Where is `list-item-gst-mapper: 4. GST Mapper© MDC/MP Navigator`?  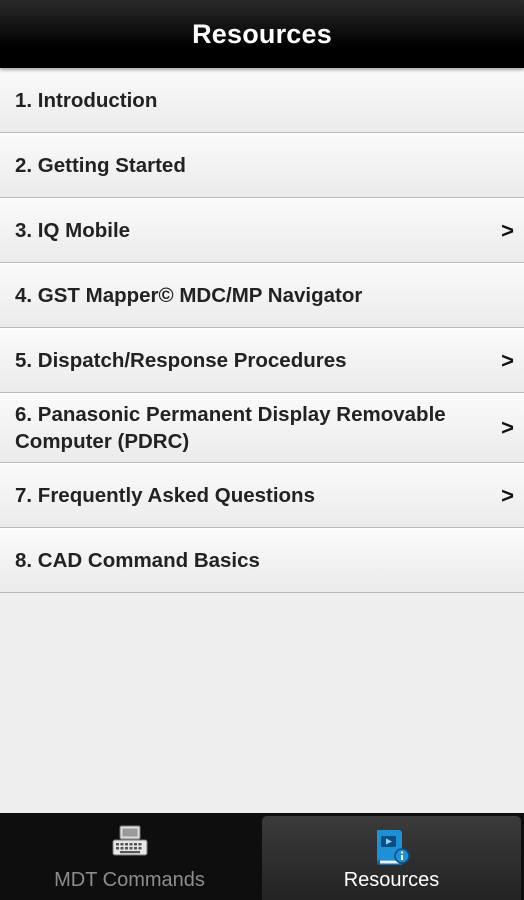 list-item-gst-mapper: 4. GST Mapper© MDC/MP Navigator is located at coordinates (262, 295).